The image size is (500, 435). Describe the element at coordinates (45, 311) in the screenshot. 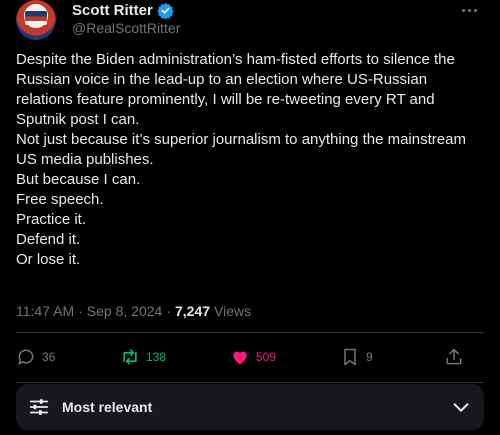

I see `post-time: 11:47 AM` at that location.